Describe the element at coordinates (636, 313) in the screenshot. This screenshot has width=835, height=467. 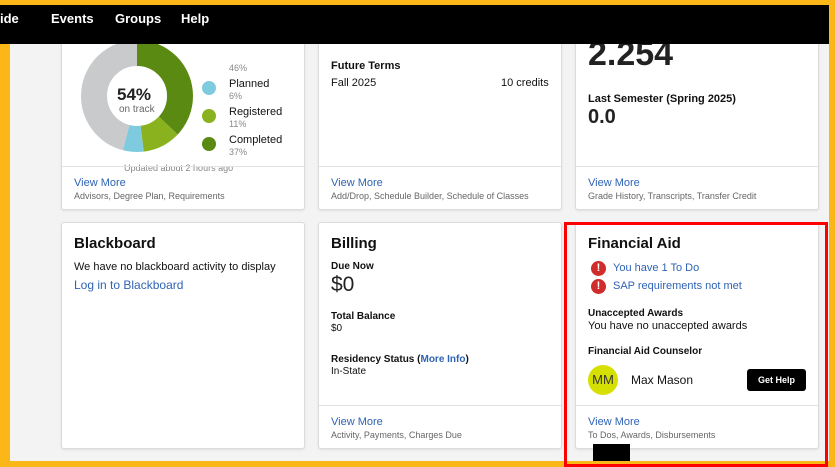
I see `unaccepted-awards-label: Unaccepted Awards` at that location.